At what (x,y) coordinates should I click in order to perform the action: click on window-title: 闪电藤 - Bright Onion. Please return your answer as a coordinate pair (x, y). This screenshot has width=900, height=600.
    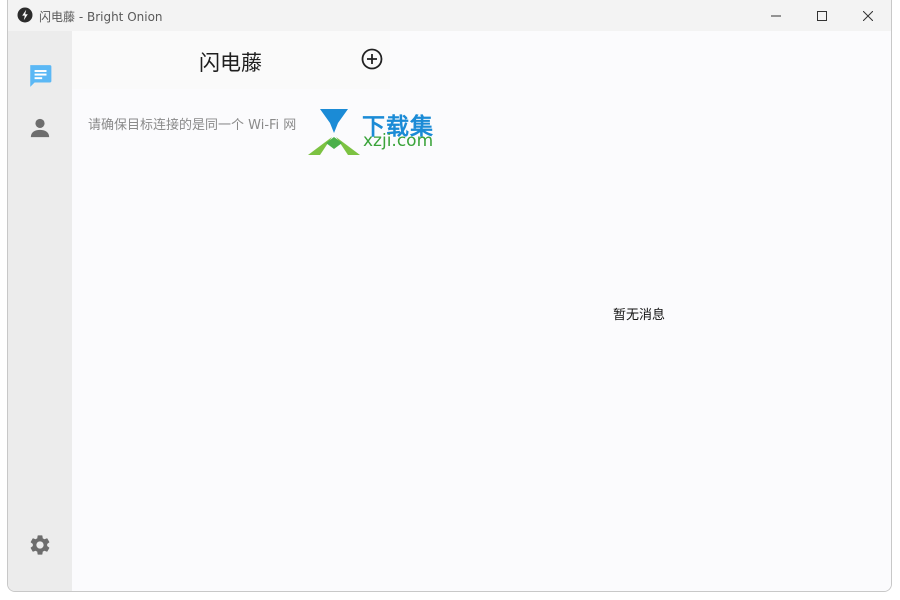
    Looking at the image, I should click on (101, 17).